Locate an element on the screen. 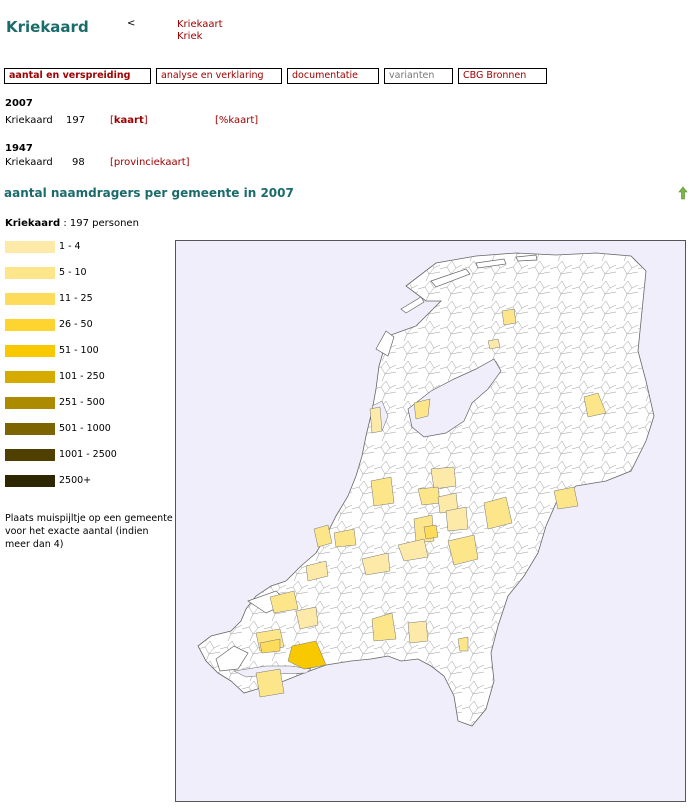 This screenshot has width=699, height=810. tab-aantal-en-verspreiding: aantal en verspreiding is located at coordinates (77, 76).